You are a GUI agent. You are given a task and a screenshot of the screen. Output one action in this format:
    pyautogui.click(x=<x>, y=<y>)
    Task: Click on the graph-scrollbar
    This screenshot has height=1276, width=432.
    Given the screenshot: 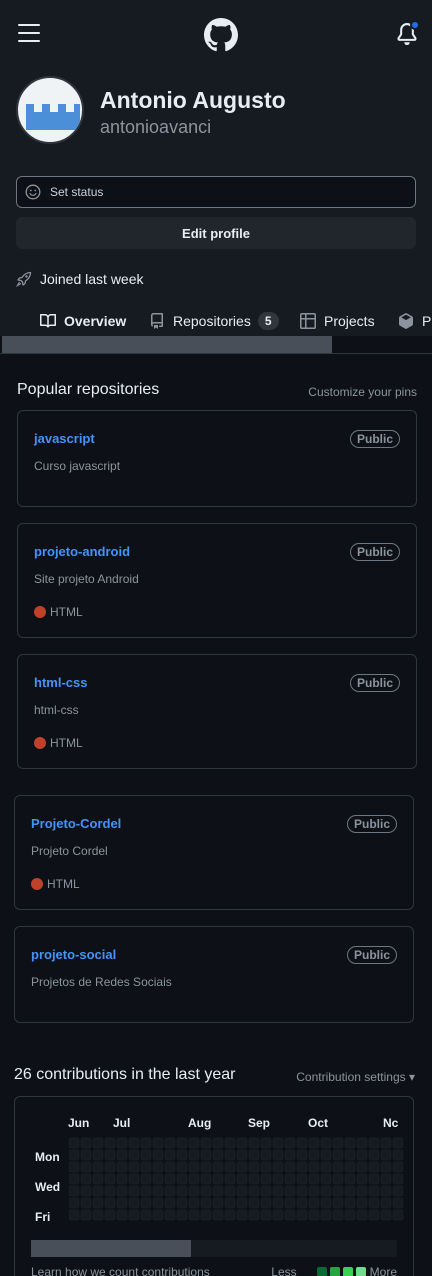 What is the action you would take?
    pyautogui.click(x=214, y=1248)
    